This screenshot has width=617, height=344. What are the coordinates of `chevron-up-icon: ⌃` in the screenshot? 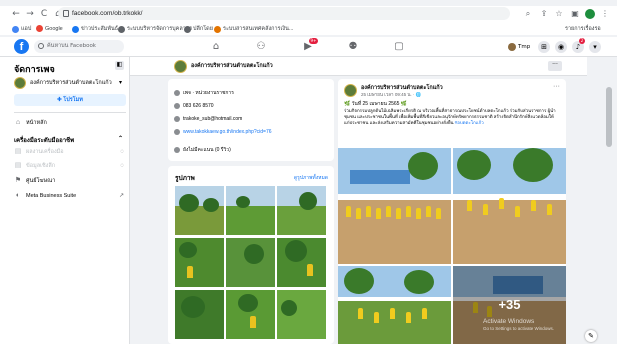 It's located at (120, 139).